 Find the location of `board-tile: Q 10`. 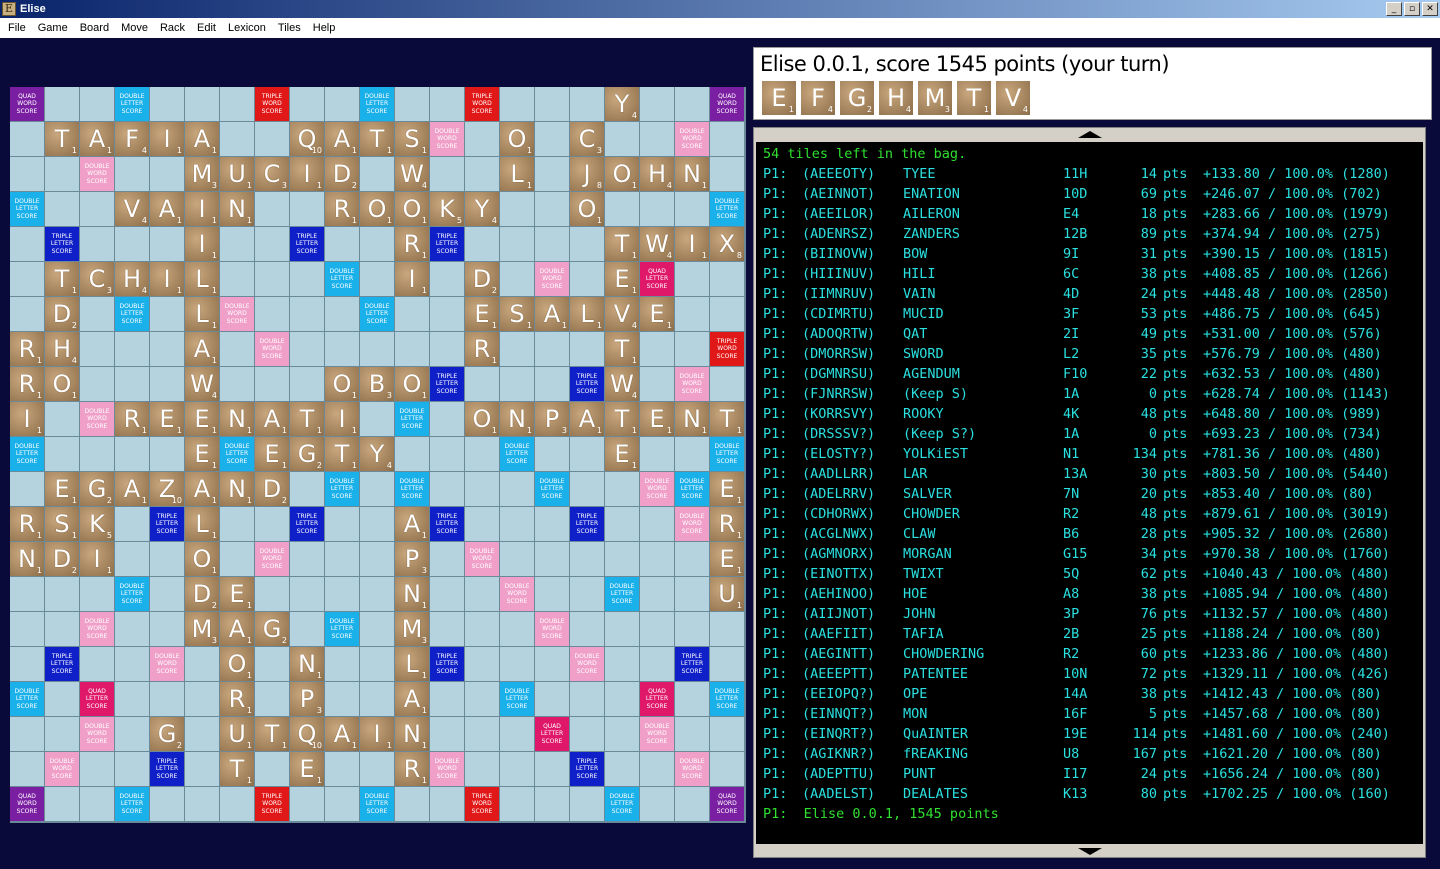

board-tile: Q 10 is located at coordinates (307, 139).